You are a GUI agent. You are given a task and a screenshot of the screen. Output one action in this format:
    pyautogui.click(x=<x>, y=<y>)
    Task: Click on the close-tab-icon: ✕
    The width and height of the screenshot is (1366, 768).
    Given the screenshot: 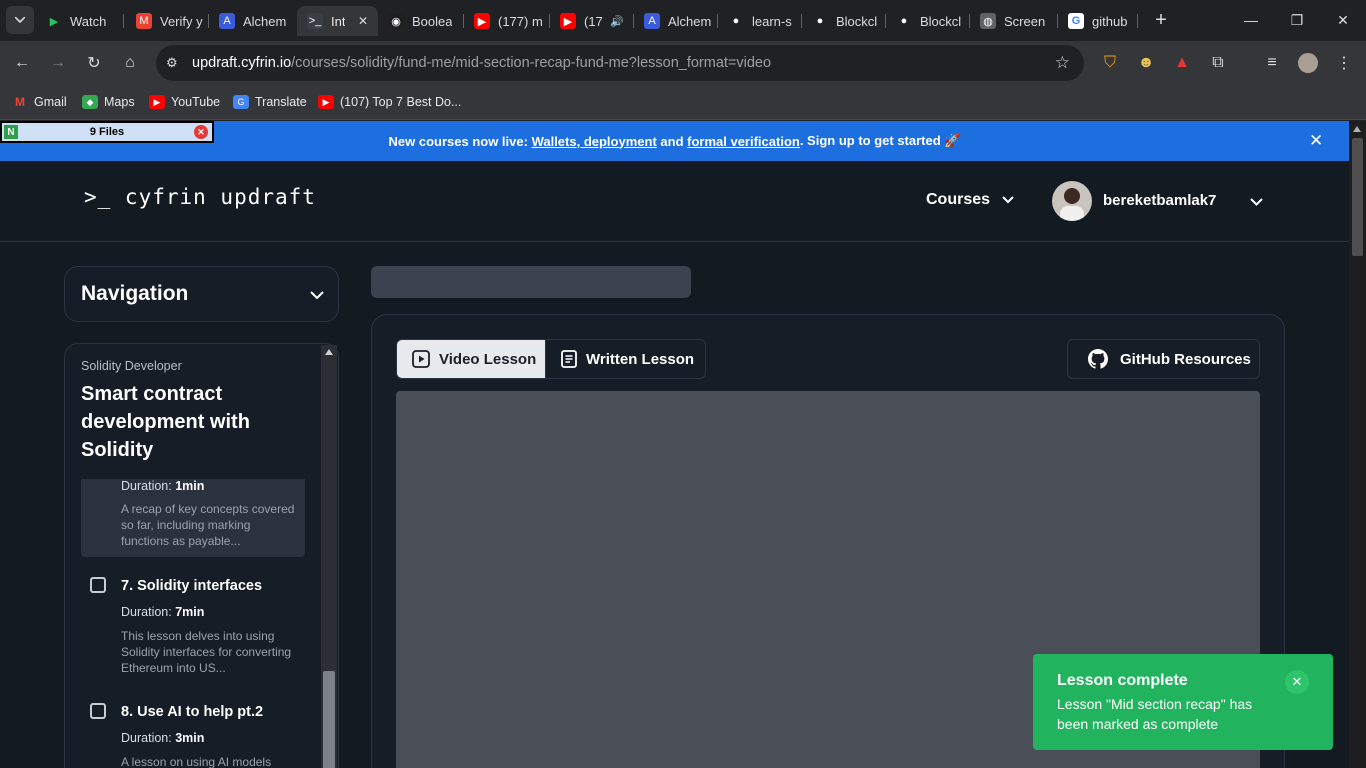 What is the action you would take?
    pyautogui.click(x=363, y=21)
    